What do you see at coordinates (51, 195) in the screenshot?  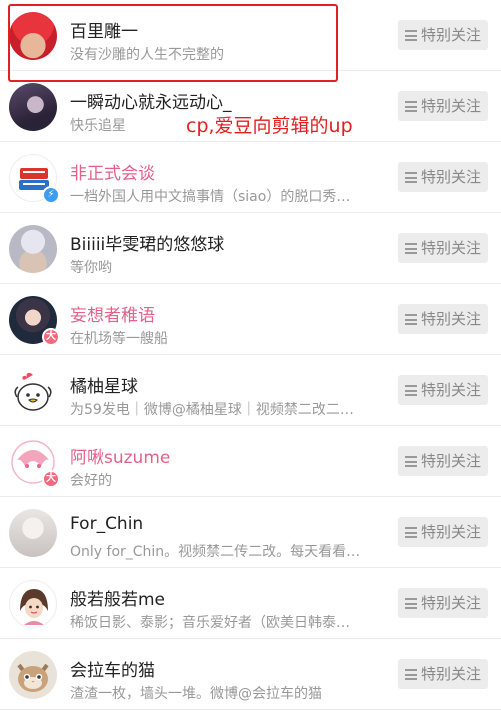 I see `lightning-icon: ⚡` at bounding box center [51, 195].